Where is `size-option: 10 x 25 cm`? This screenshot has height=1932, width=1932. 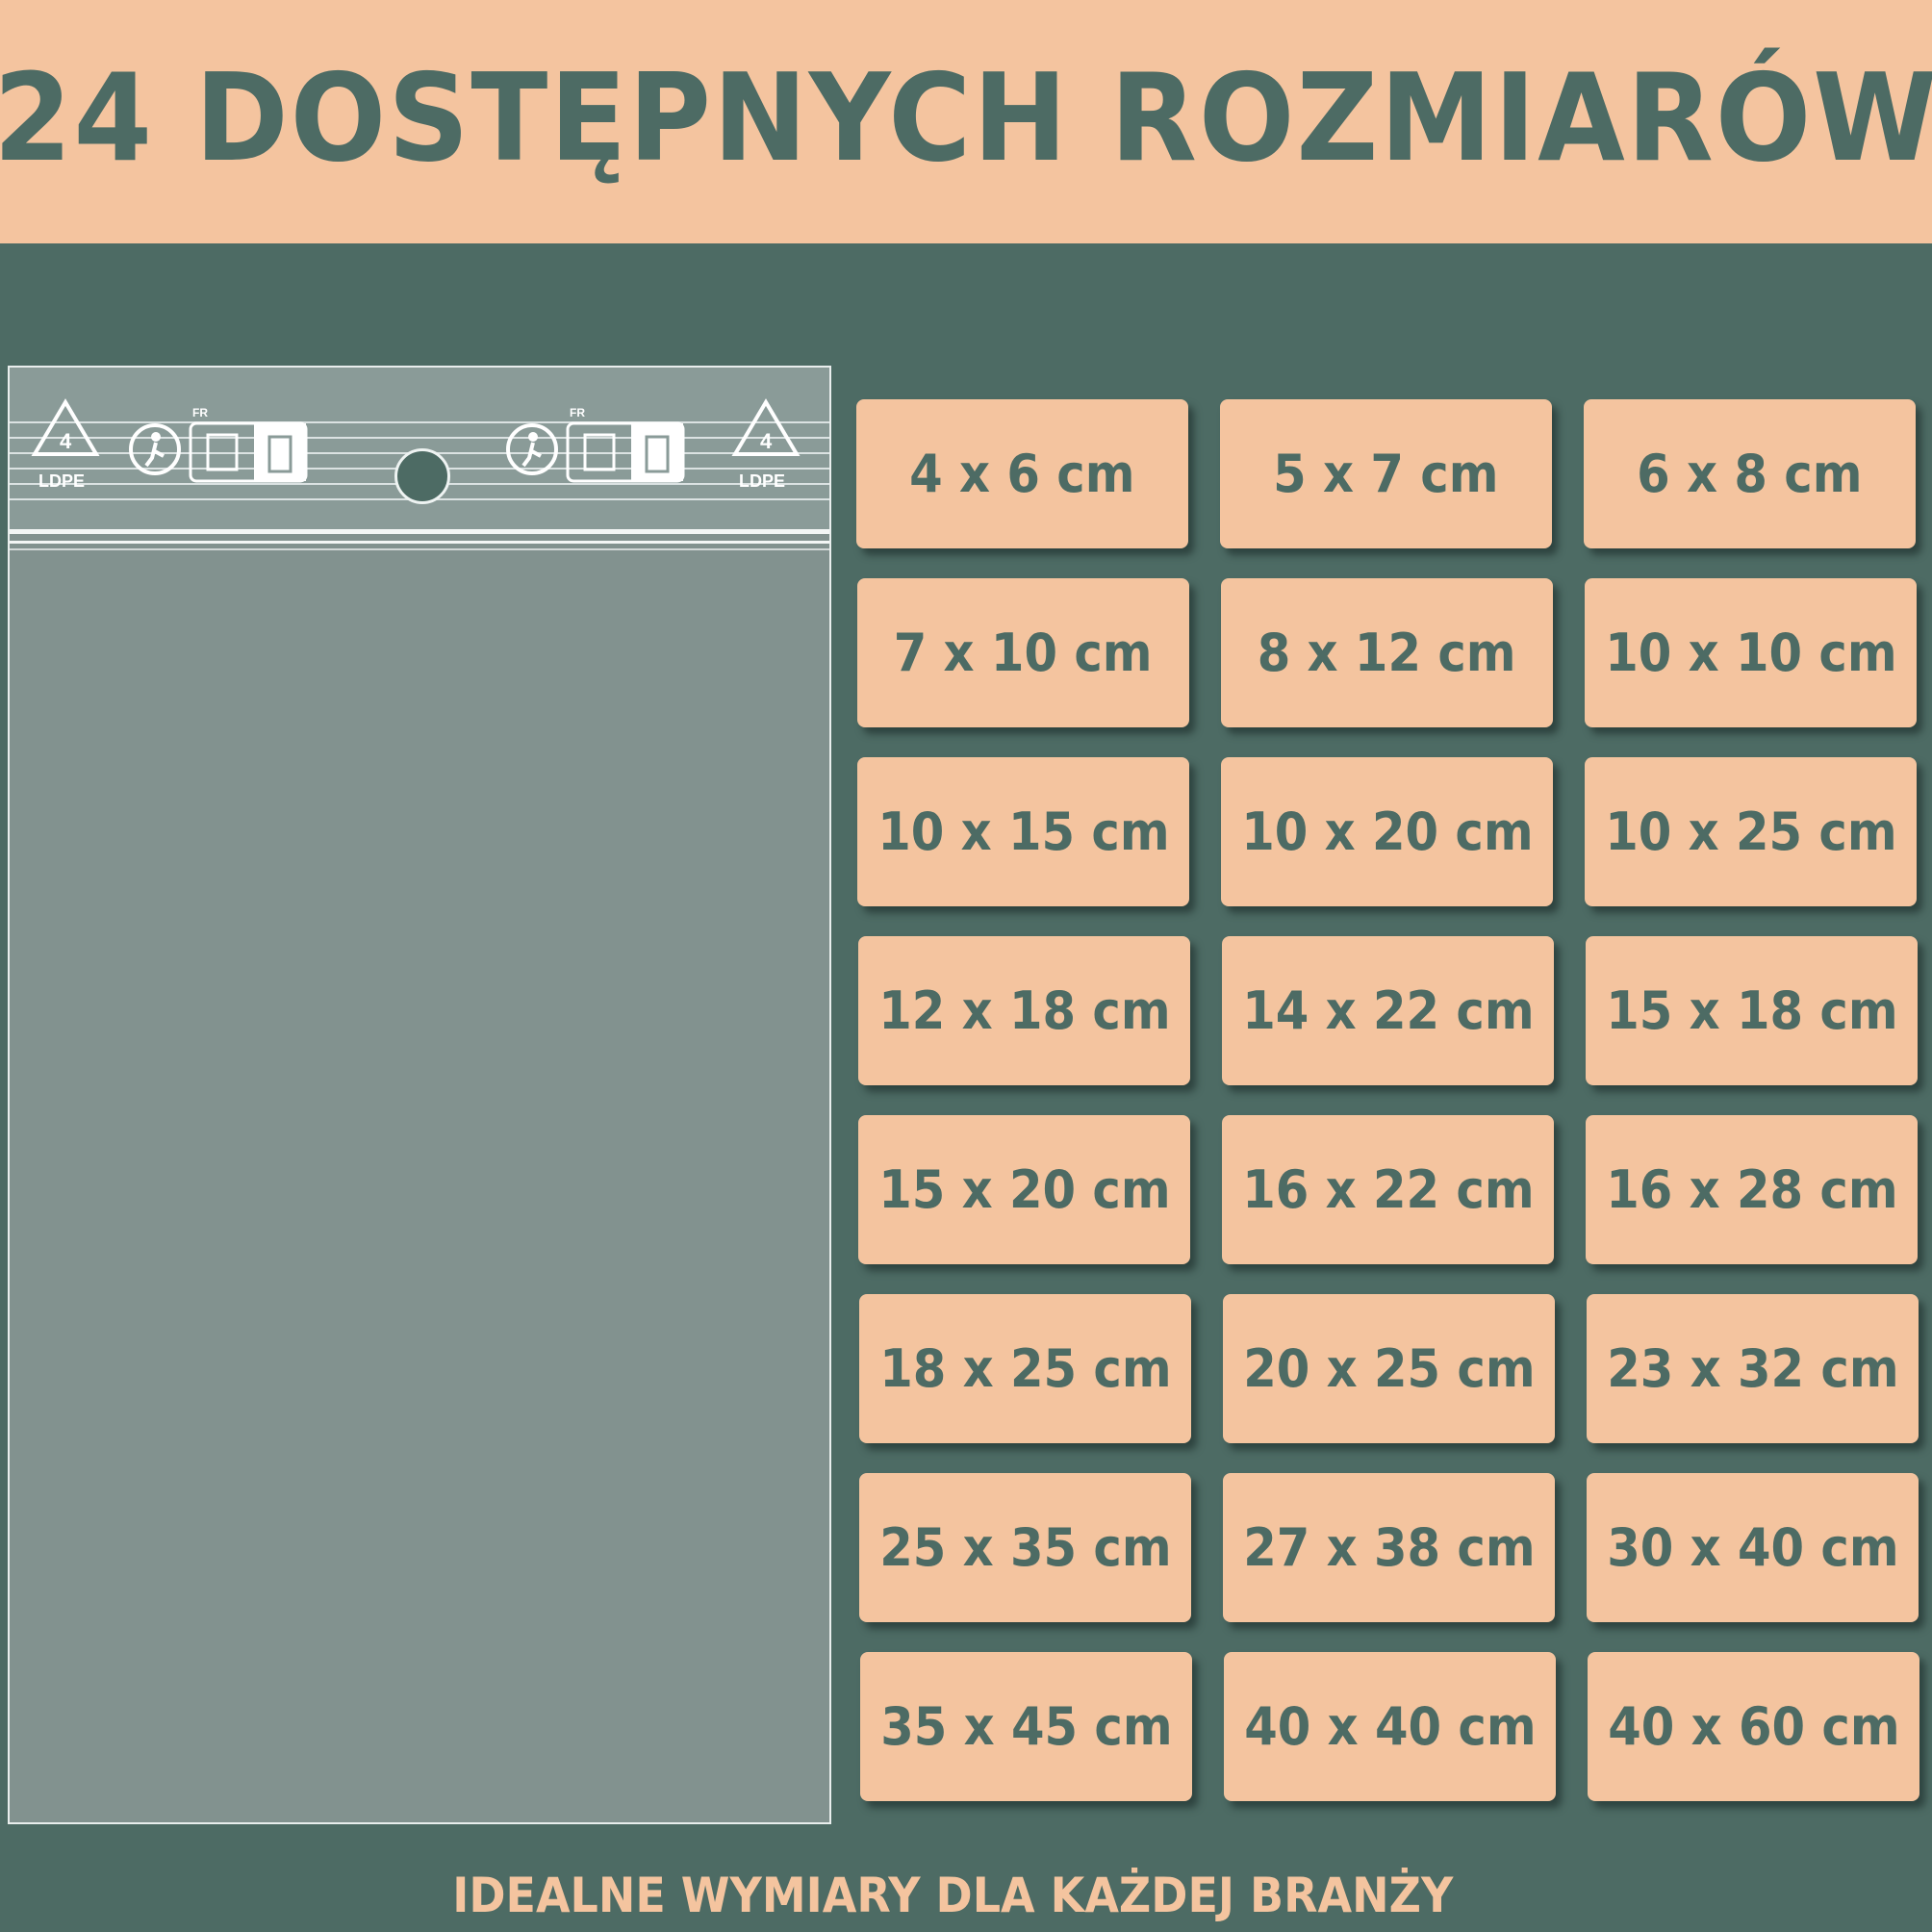
size-option: 10 x 25 cm is located at coordinates (1751, 831).